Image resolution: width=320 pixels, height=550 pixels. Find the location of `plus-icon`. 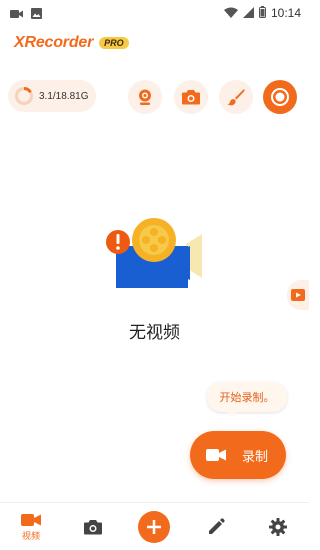

plus-icon is located at coordinates (154, 527).